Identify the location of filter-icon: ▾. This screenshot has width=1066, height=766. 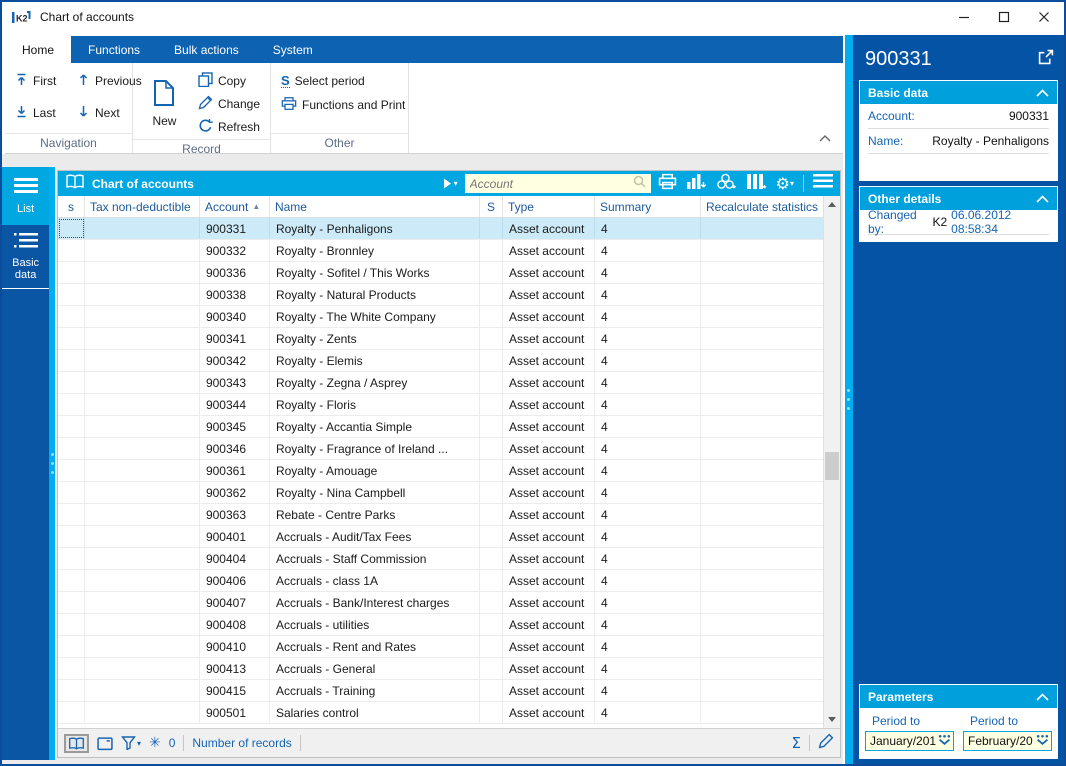
(131, 743).